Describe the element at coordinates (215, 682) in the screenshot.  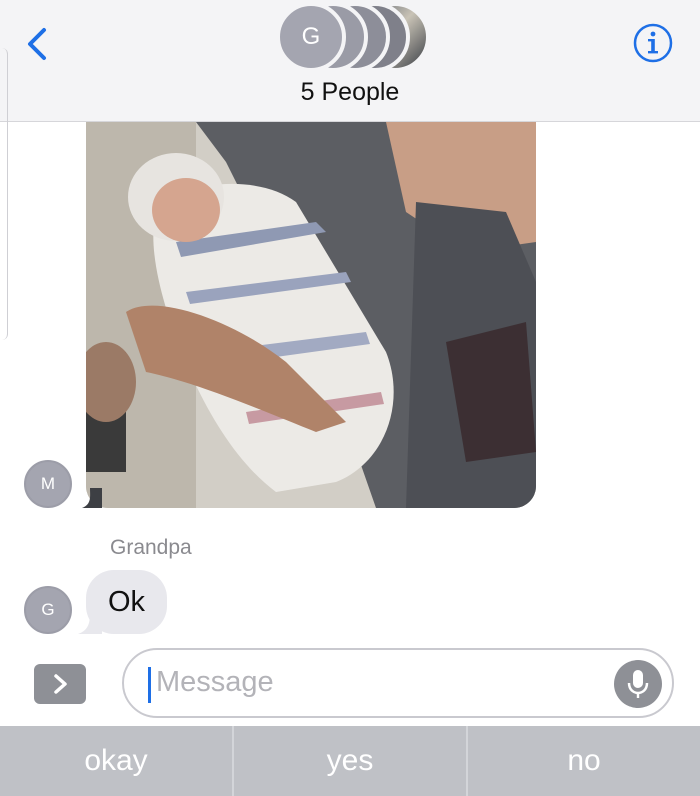
I see `message-placeholder: Message` at that location.